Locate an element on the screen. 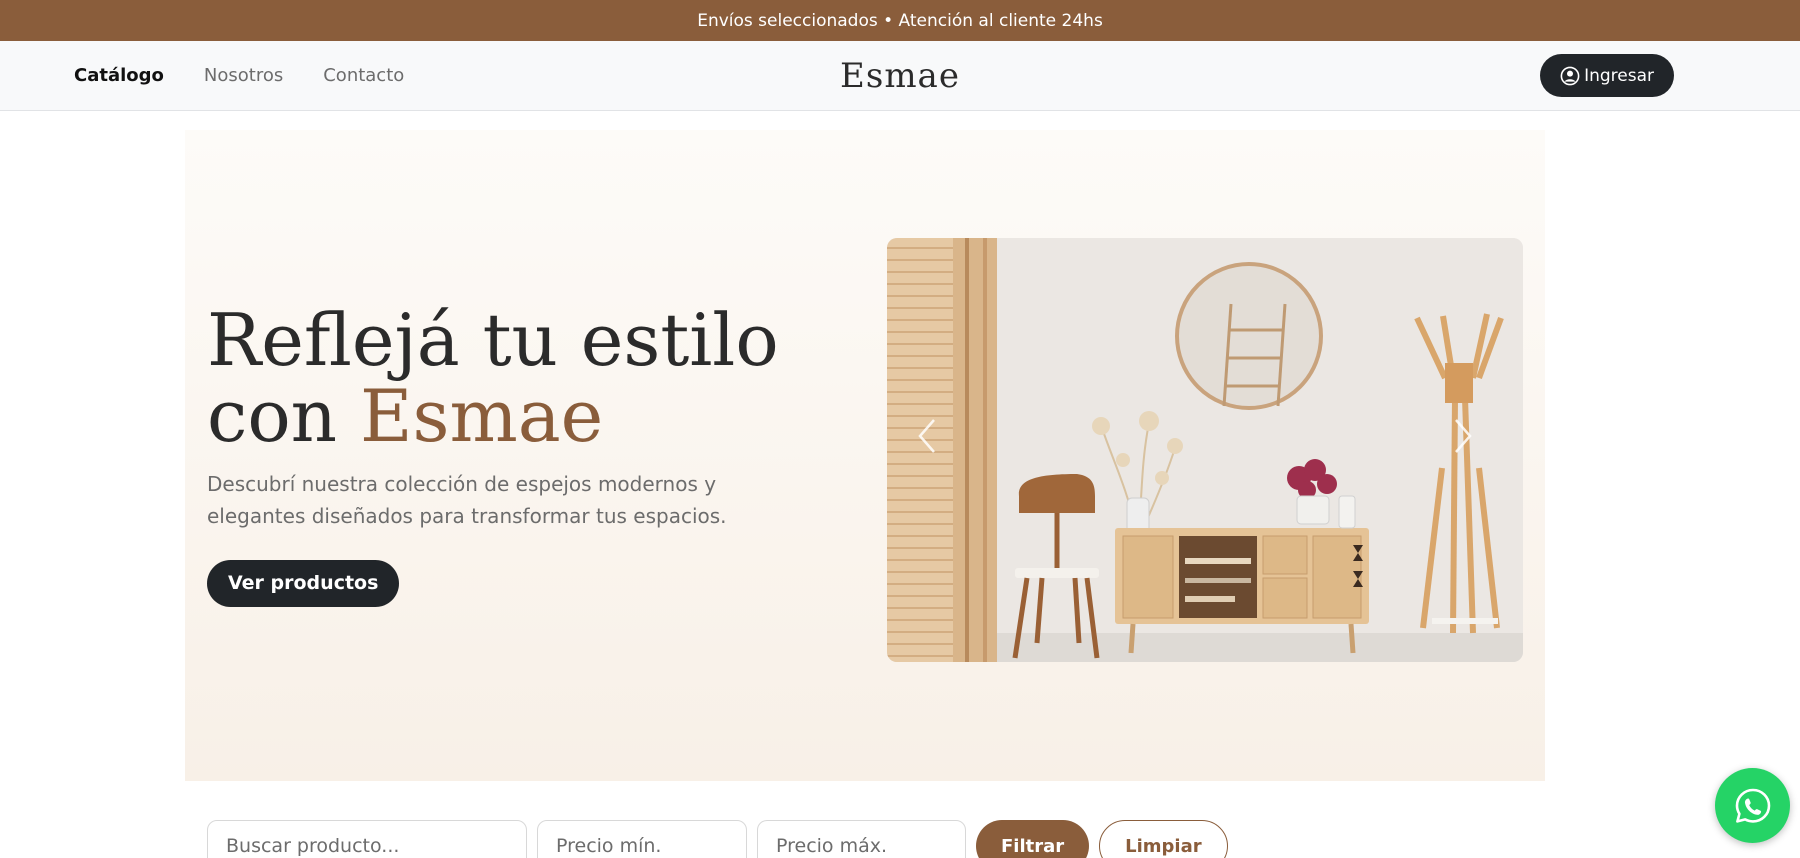 The image size is (1800, 858). whatsapp-icon is located at coordinates (1752, 805).